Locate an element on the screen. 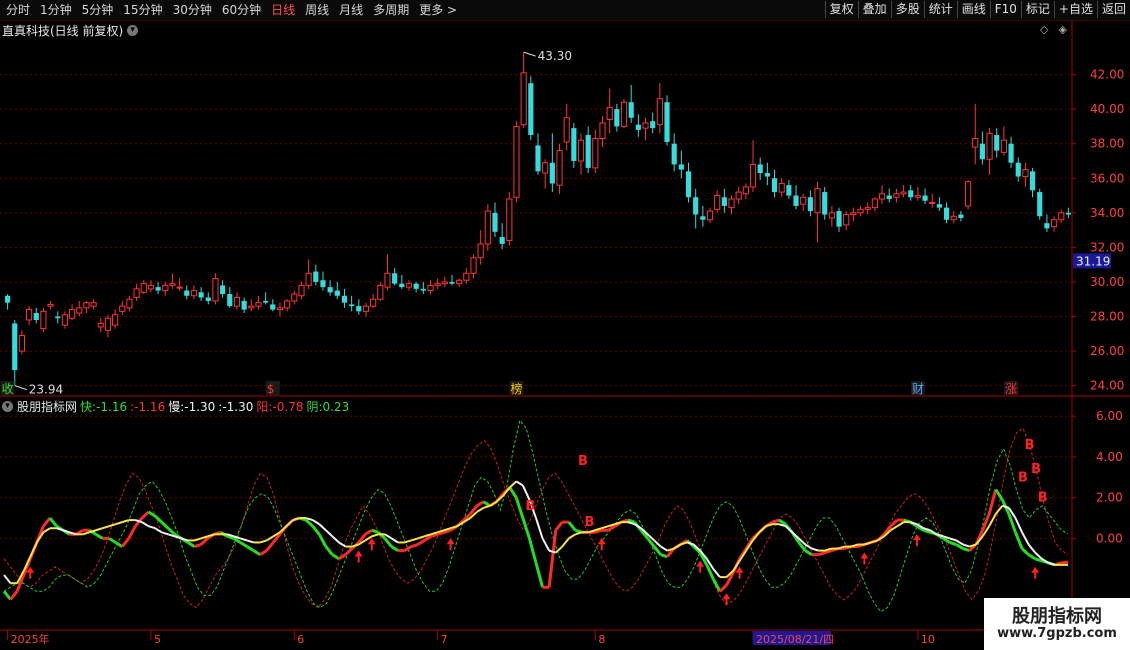 The height and width of the screenshot is (650, 1130). date-label: 2025/08/21/四 is located at coordinates (795, 639).